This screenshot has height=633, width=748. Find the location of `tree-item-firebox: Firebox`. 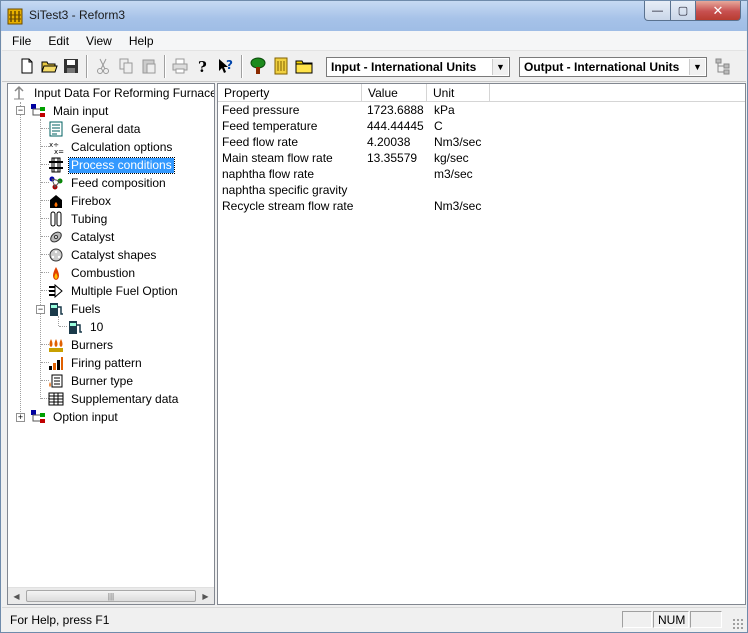

tree-item-firebox: Firebox is located at coordinates (80, 201).